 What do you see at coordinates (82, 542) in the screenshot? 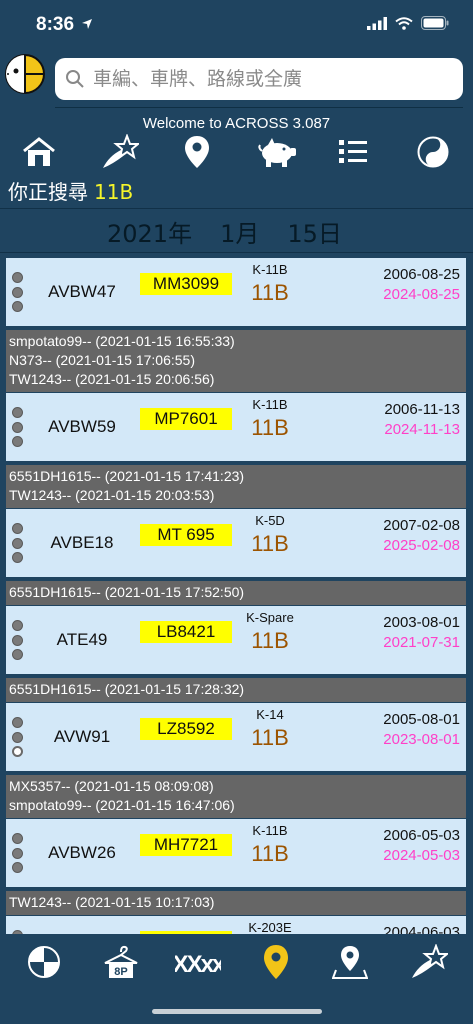
I see `fleet-number: AVBE18` at bounding box center [82, 542].